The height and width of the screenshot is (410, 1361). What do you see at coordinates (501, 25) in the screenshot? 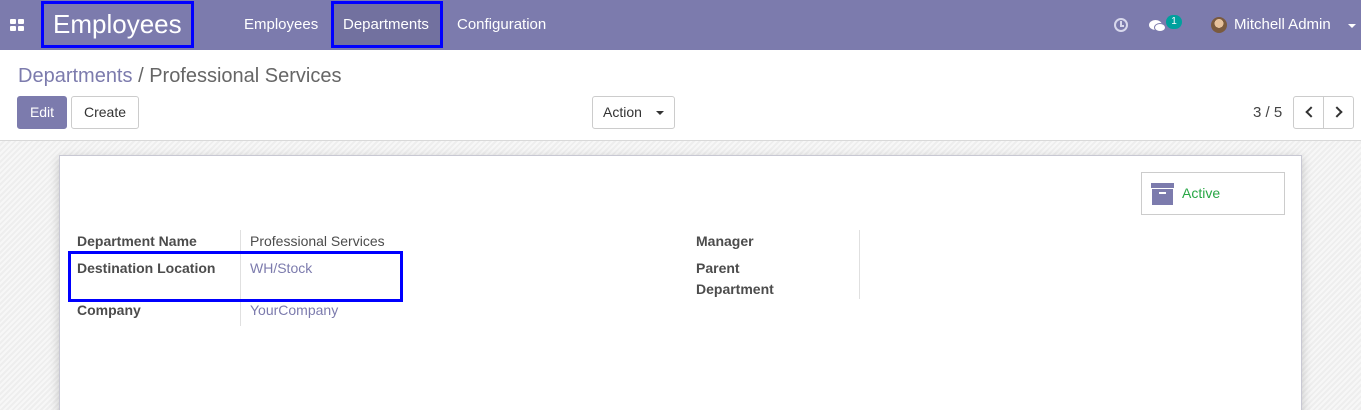
I see `menu-configuration: Configuration` at bounding box center [501, 25].